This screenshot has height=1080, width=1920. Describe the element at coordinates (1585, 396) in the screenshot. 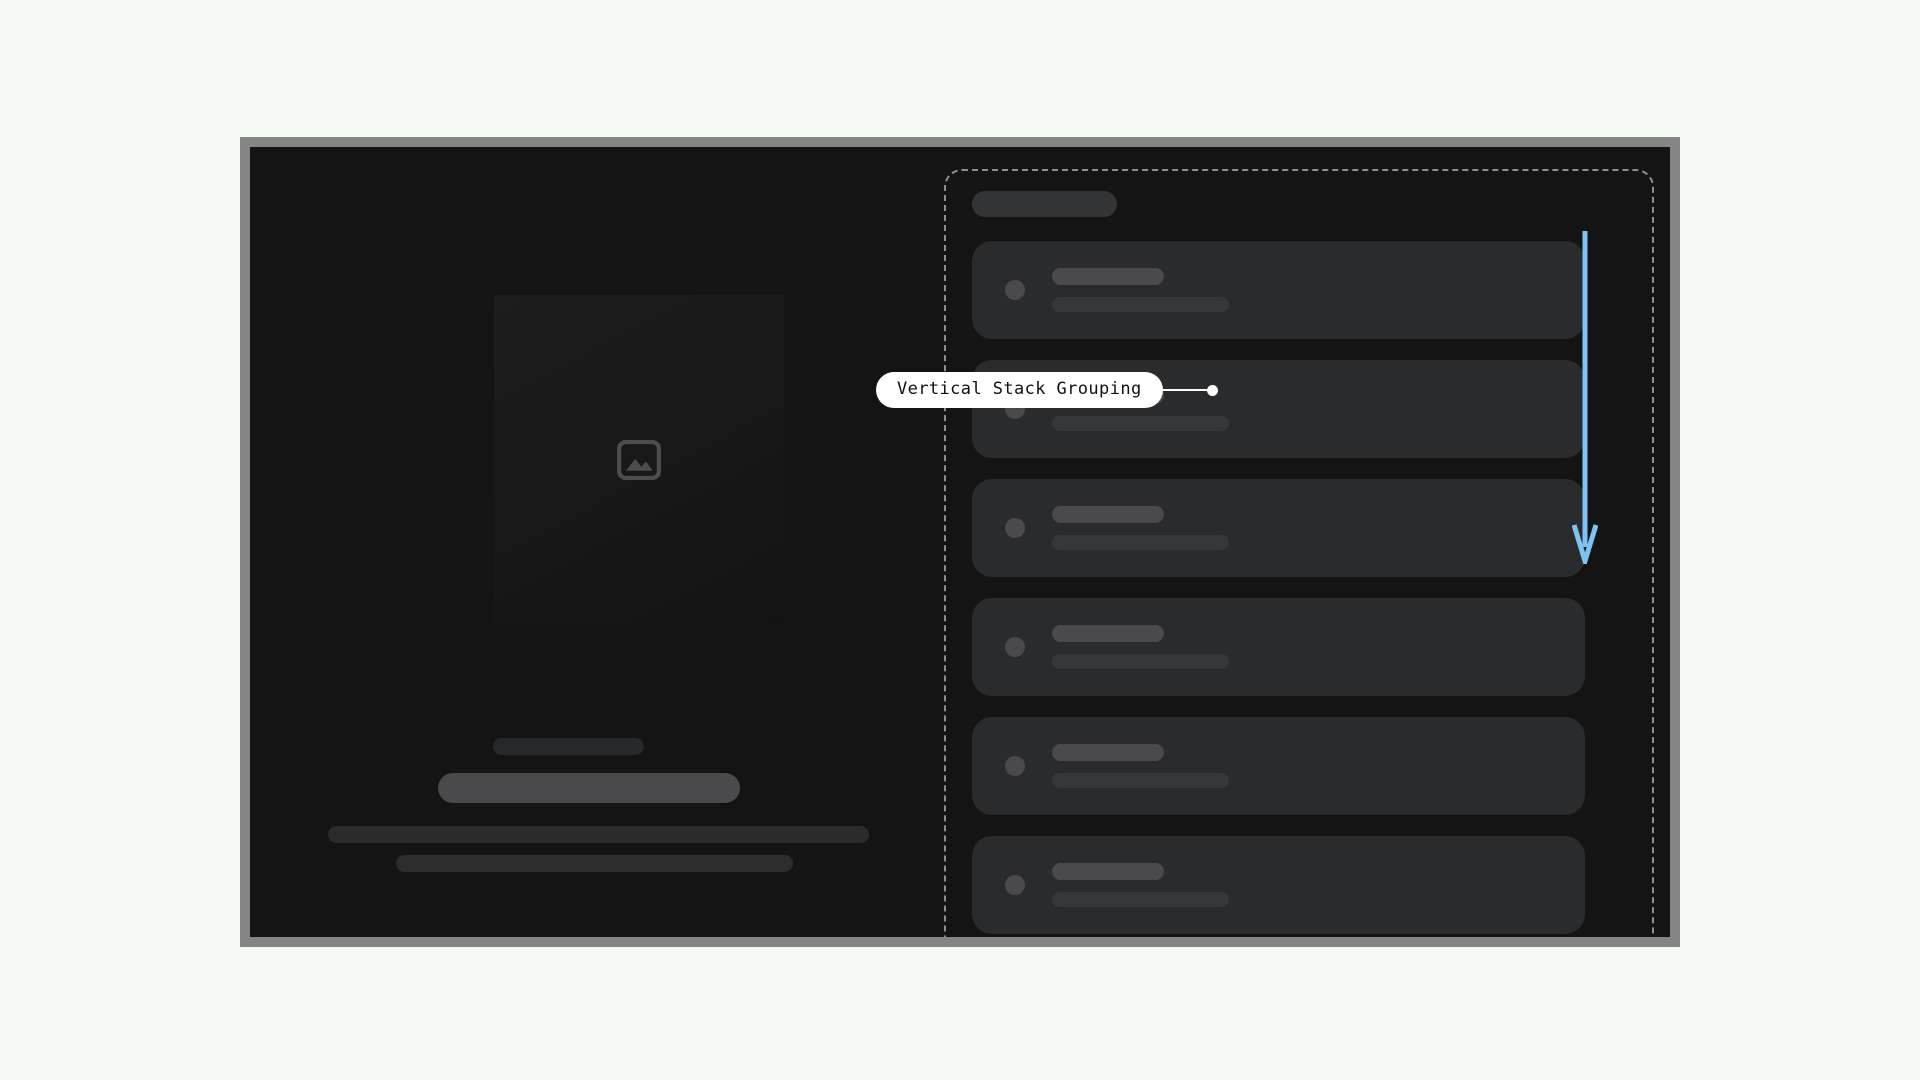

I see `arrow-down-icon` at that location.